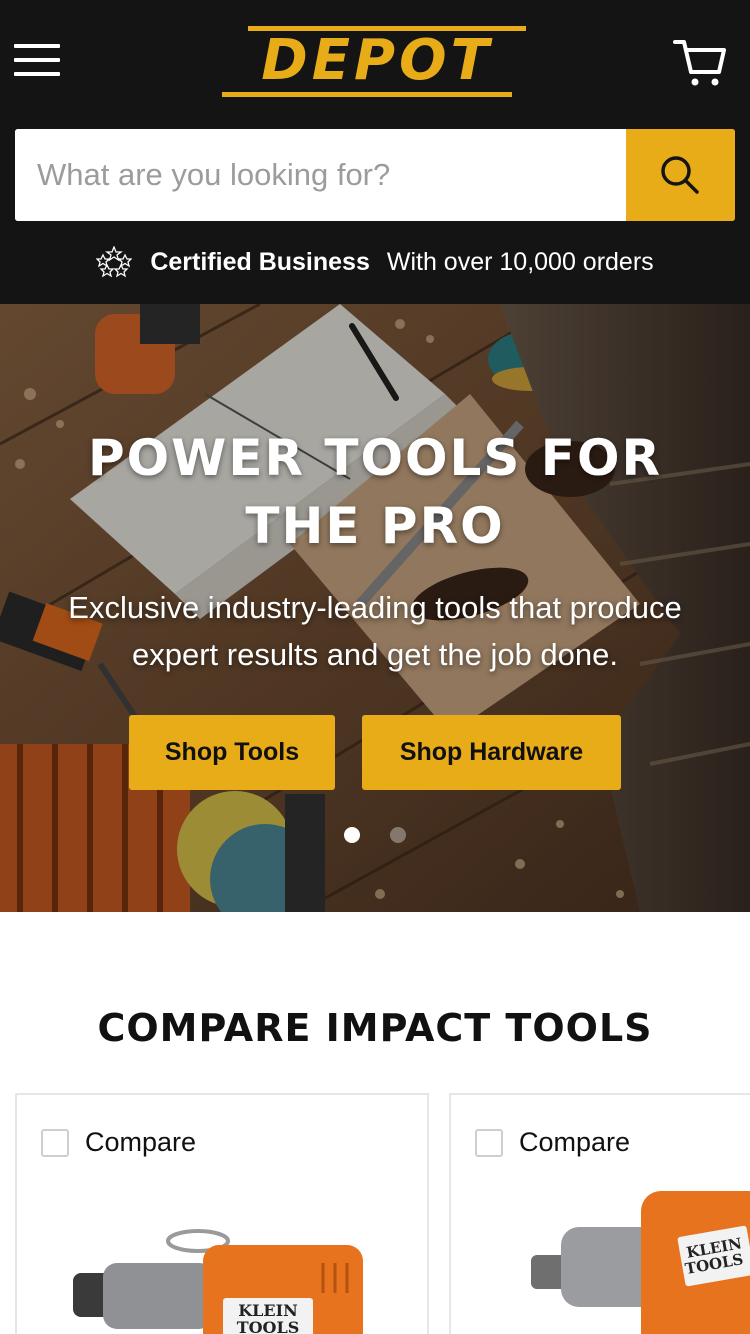 Image resolution: width=750 pixels, height=1334 pixels. What do you see at coordinates (268, 1326) in the screenshot?
I see `brand-mark: TOOLS` at bounding box center [268, 1326].